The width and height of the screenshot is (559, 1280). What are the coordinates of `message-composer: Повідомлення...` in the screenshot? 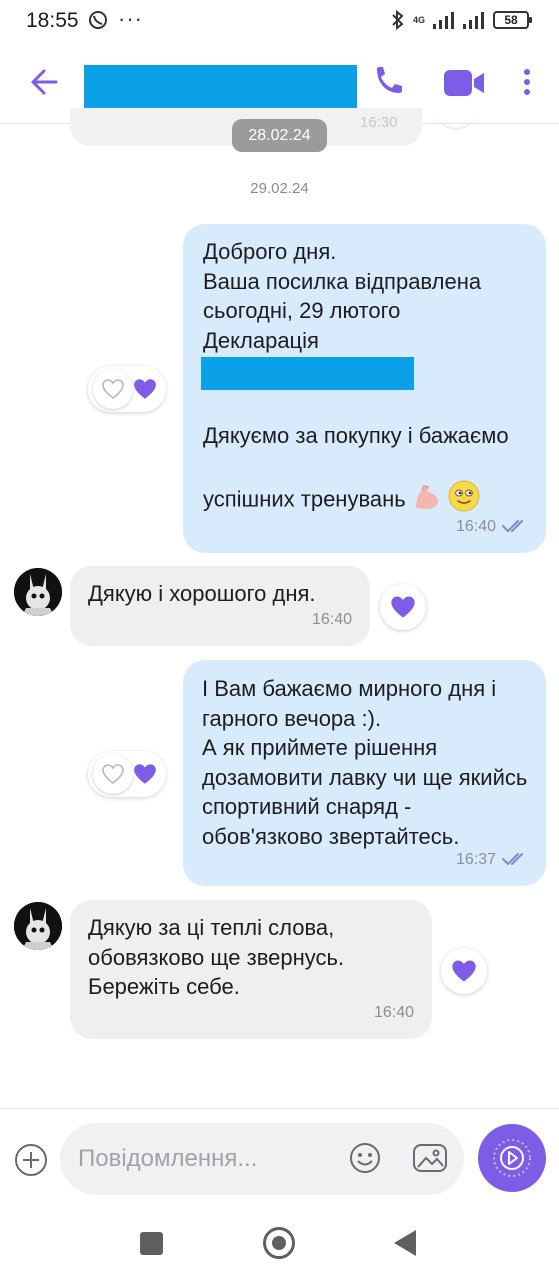 It's located at (279, 1158).